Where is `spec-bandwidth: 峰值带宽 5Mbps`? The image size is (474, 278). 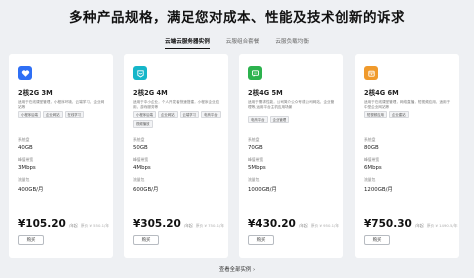
spec-bandwidth: 峰值带宽 5Mbps is located at coordinates (257, 164).